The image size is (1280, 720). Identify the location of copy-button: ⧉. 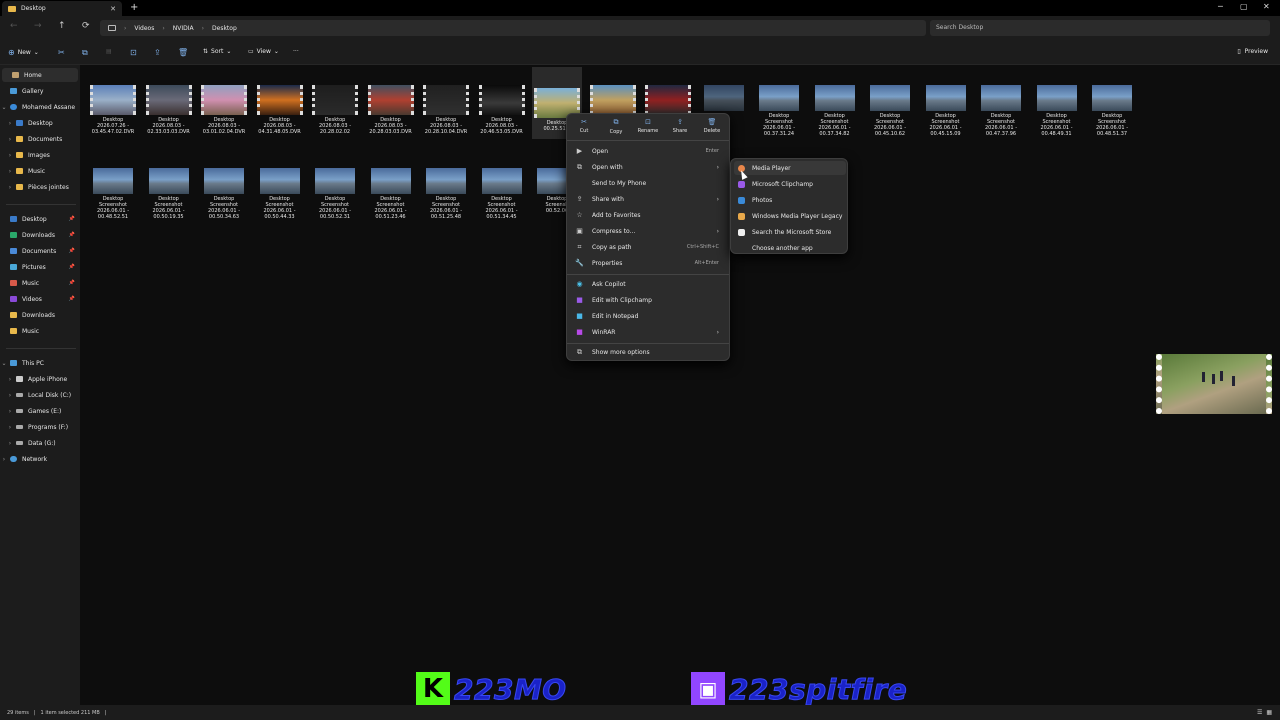
(85, 53).